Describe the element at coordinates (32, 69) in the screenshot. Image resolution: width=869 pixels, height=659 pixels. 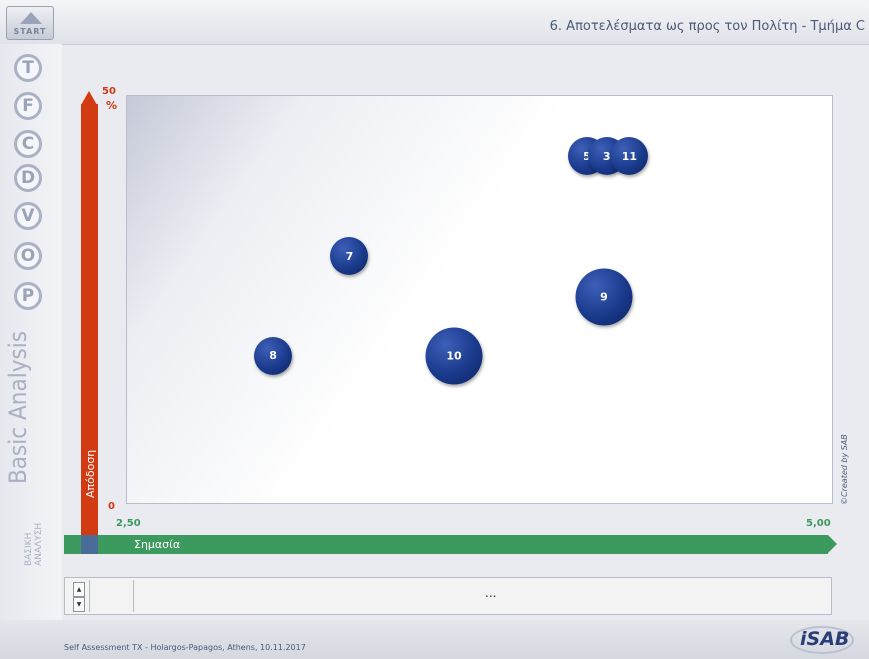
I see `tool-t-icon: T` at that location.